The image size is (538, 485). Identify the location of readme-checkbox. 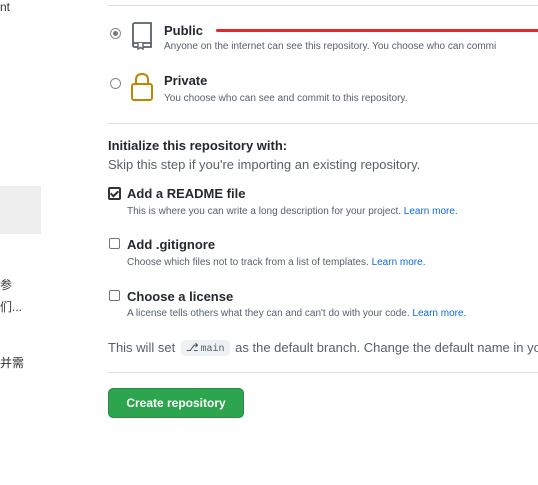
(114, 193).